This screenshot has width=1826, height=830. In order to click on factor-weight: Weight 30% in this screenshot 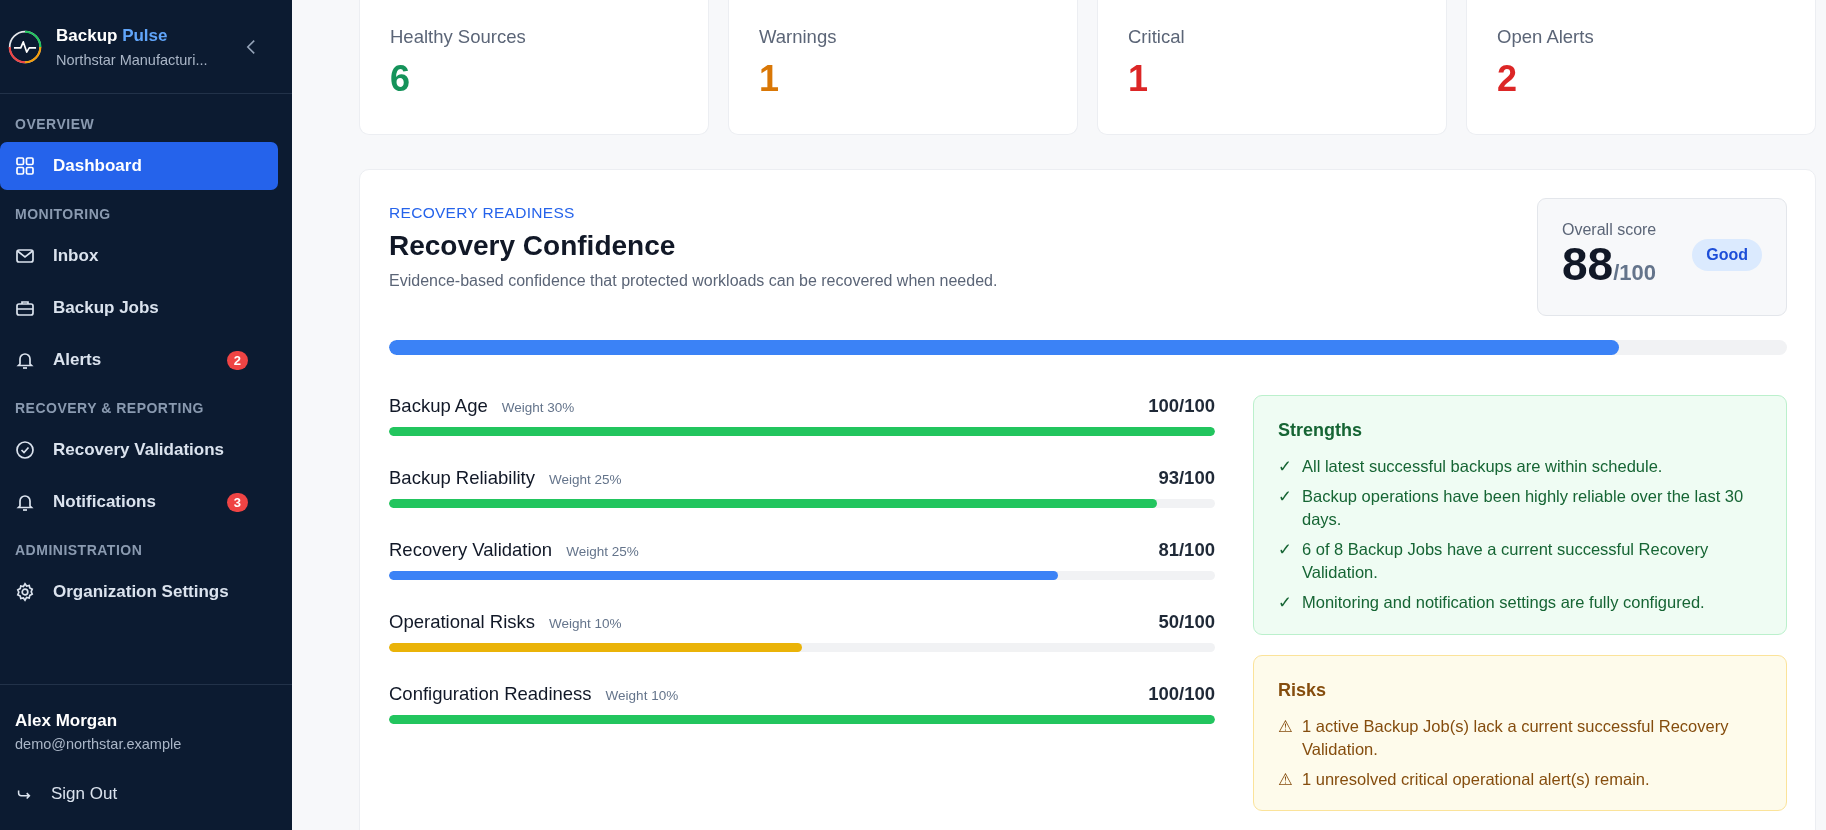, I will do `click(538, 407)`.